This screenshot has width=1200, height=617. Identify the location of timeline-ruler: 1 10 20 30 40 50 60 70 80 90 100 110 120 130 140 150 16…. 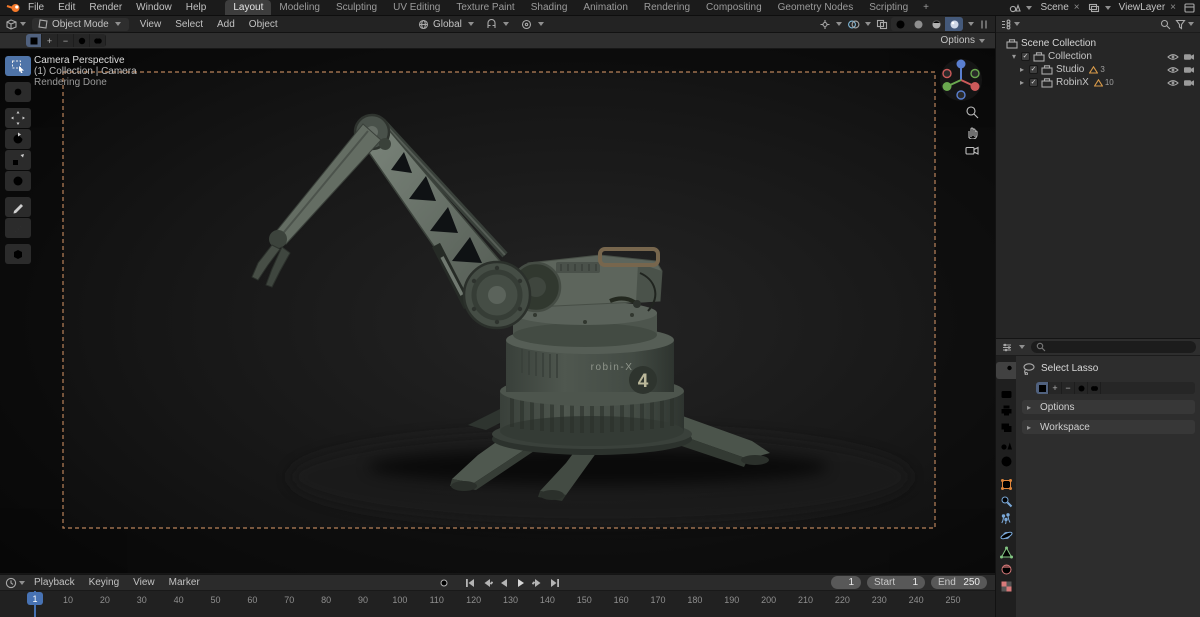
(497, 604).